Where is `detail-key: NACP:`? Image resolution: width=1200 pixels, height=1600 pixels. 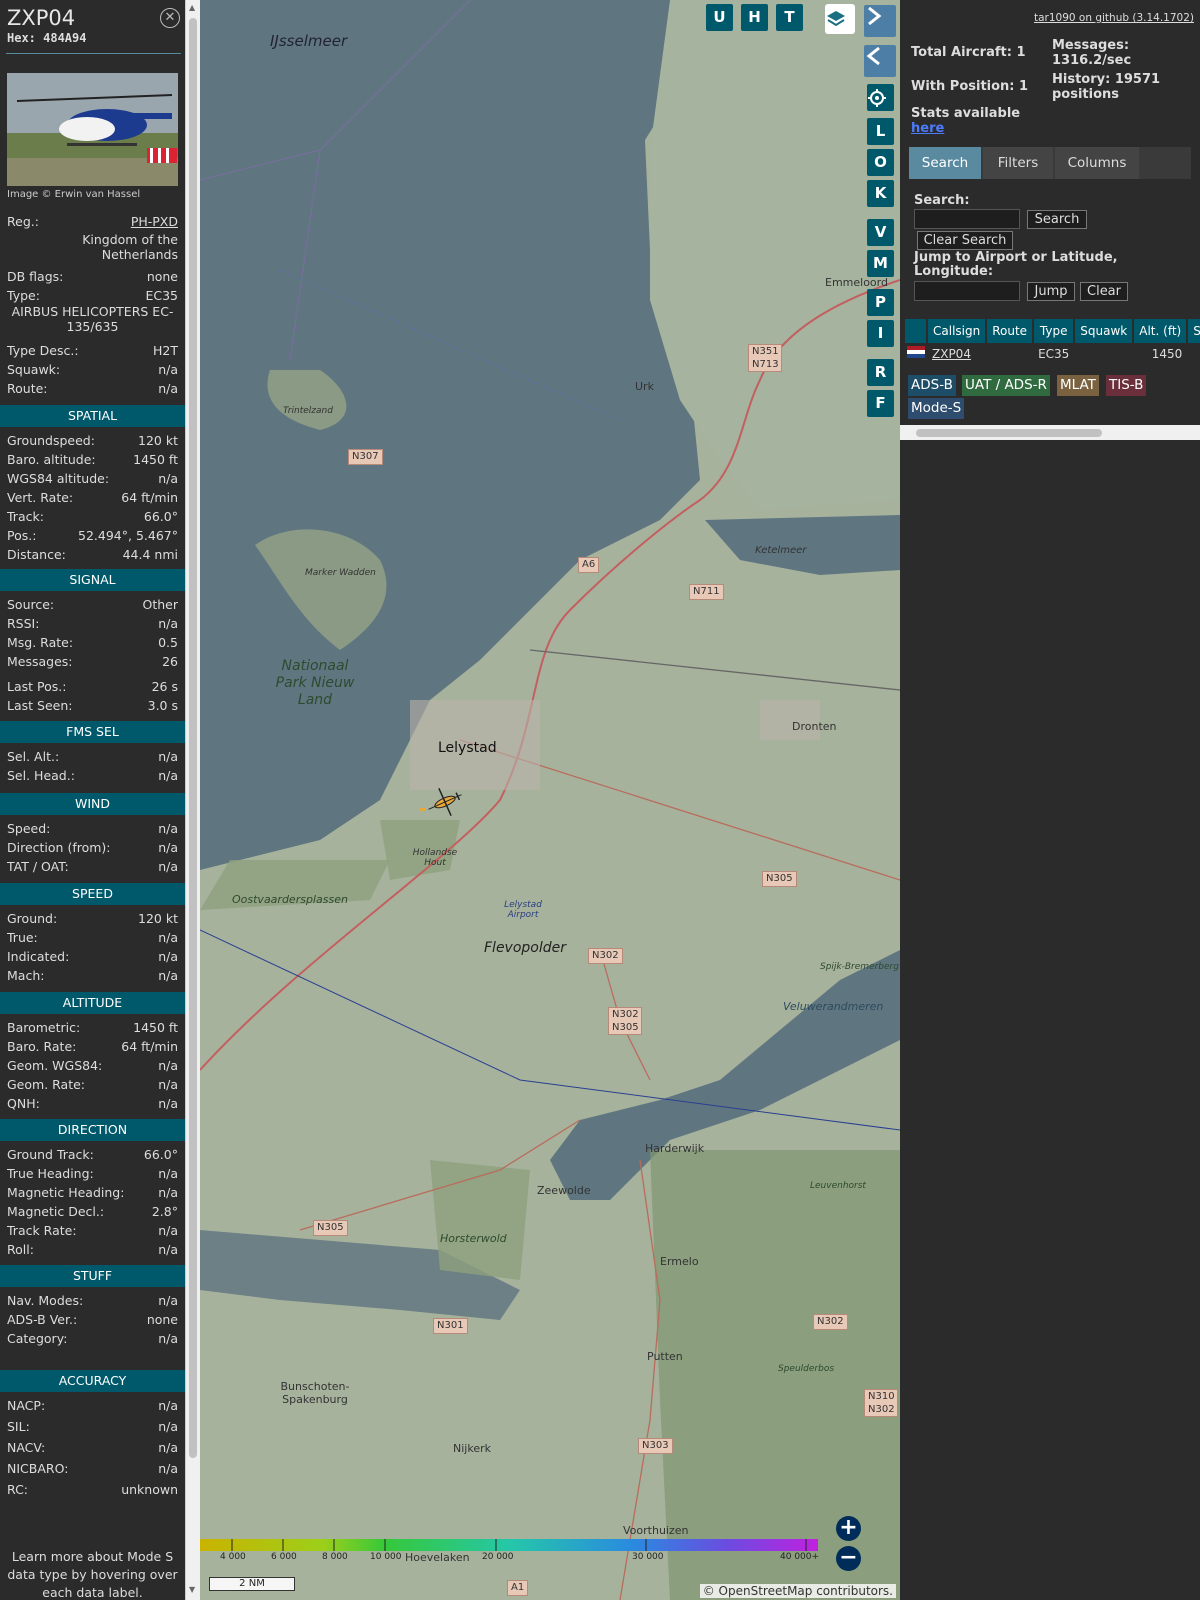
detail-key: NACP: is located at coordinates (26, 1406).